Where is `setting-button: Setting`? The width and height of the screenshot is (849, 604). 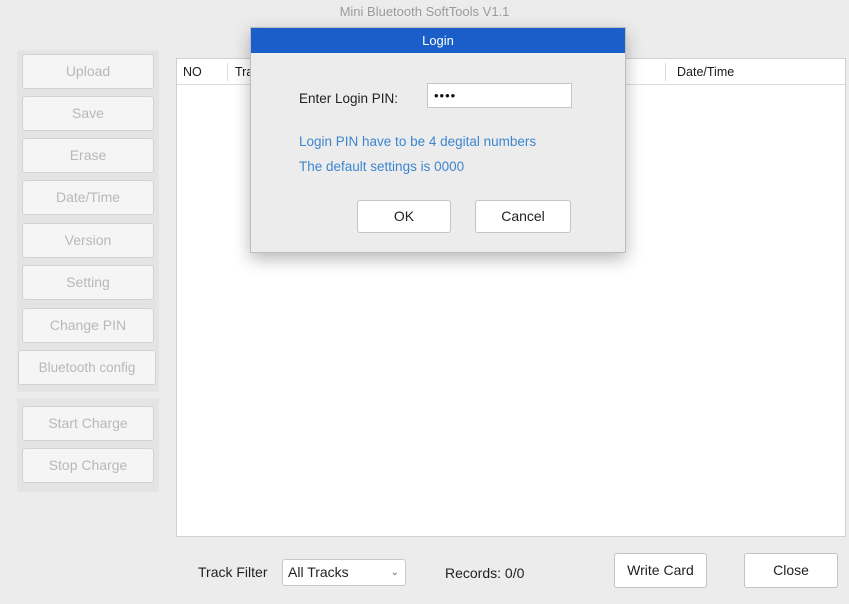
setting-button: Setting is located at coordinates (88, 282).